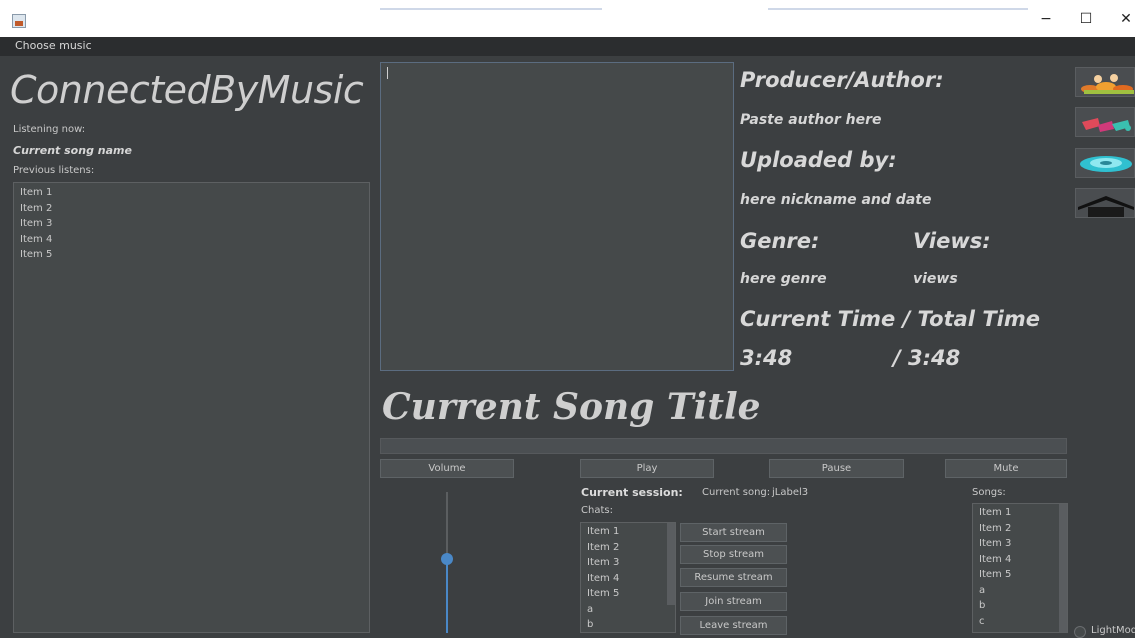 The image size is (1135, 638). I want to click on settings-button, so click(1105, 163).